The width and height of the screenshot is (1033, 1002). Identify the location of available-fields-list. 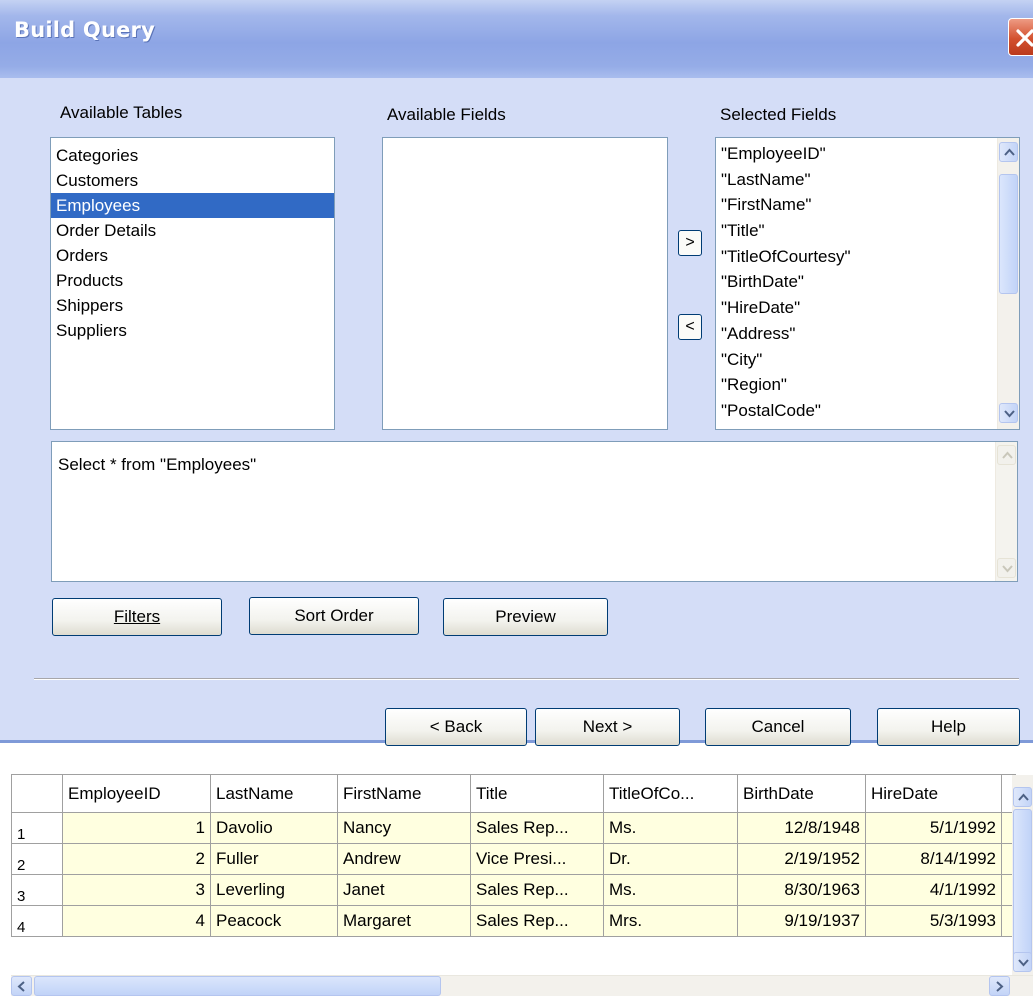
(525, 283).